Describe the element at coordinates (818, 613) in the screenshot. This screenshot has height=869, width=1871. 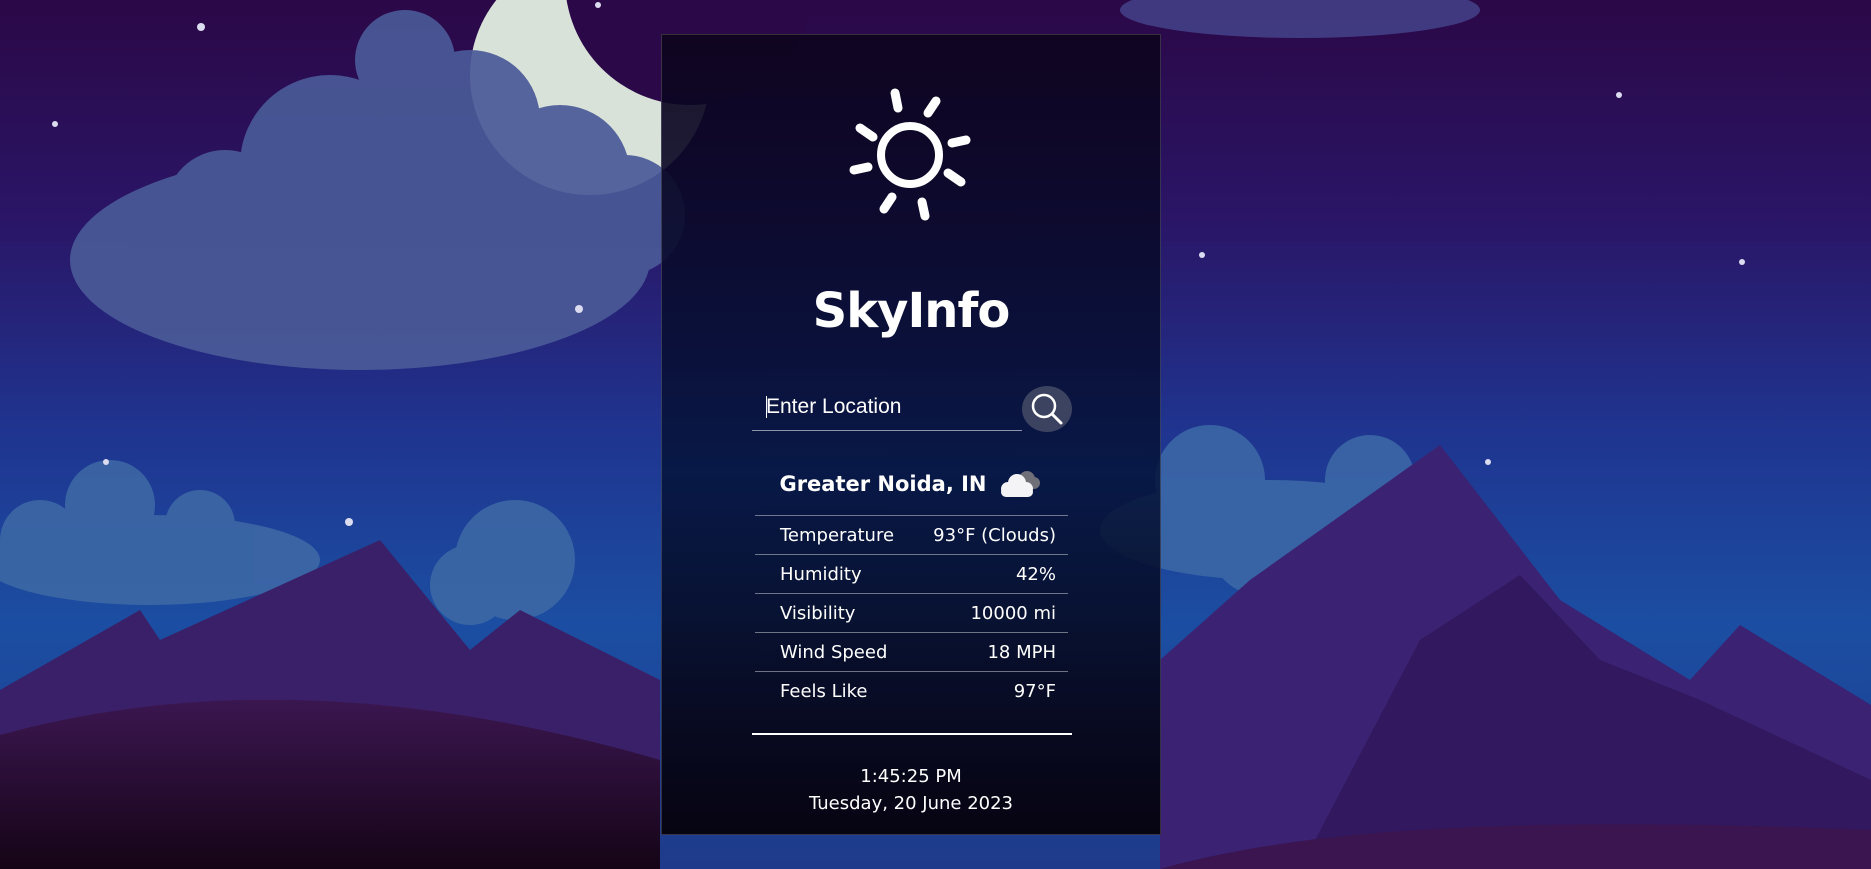
I see `stat-label: Visibility` at that location.